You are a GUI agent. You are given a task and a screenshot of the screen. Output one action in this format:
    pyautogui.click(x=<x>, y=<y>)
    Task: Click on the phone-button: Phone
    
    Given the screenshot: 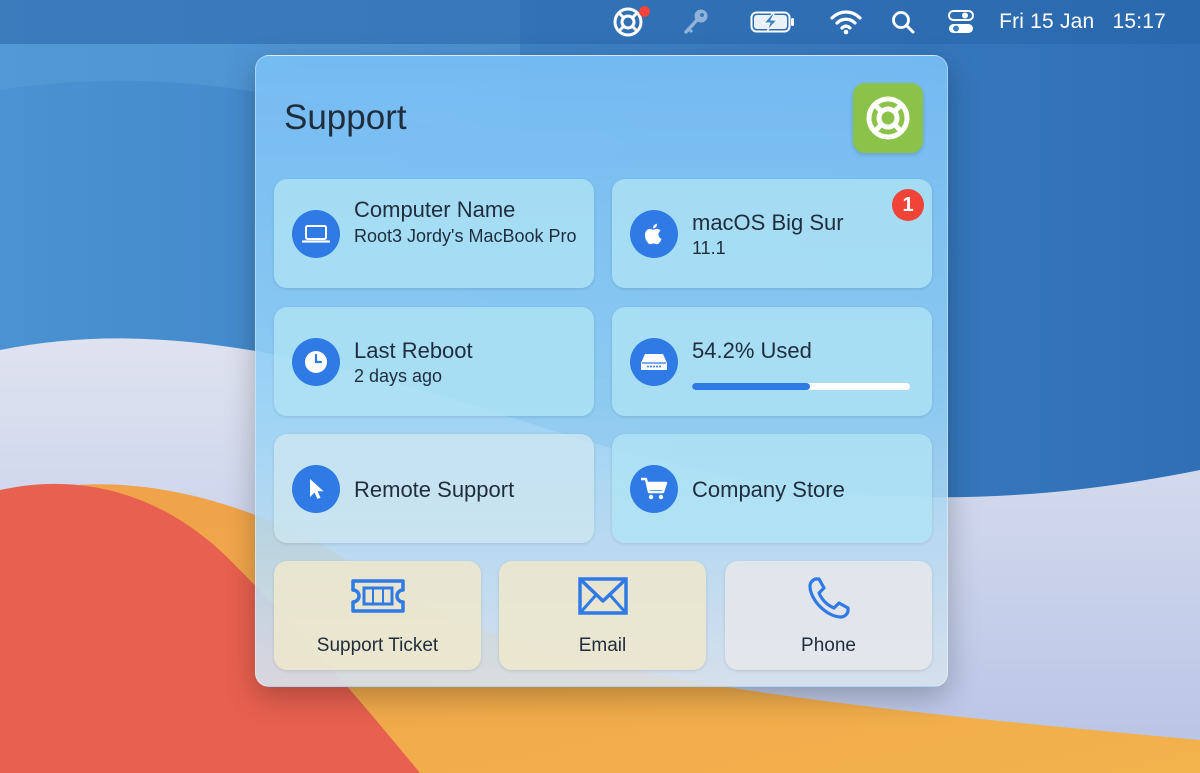 What is the action you would take?
    pyautogui.click(x=828, y=615)
    